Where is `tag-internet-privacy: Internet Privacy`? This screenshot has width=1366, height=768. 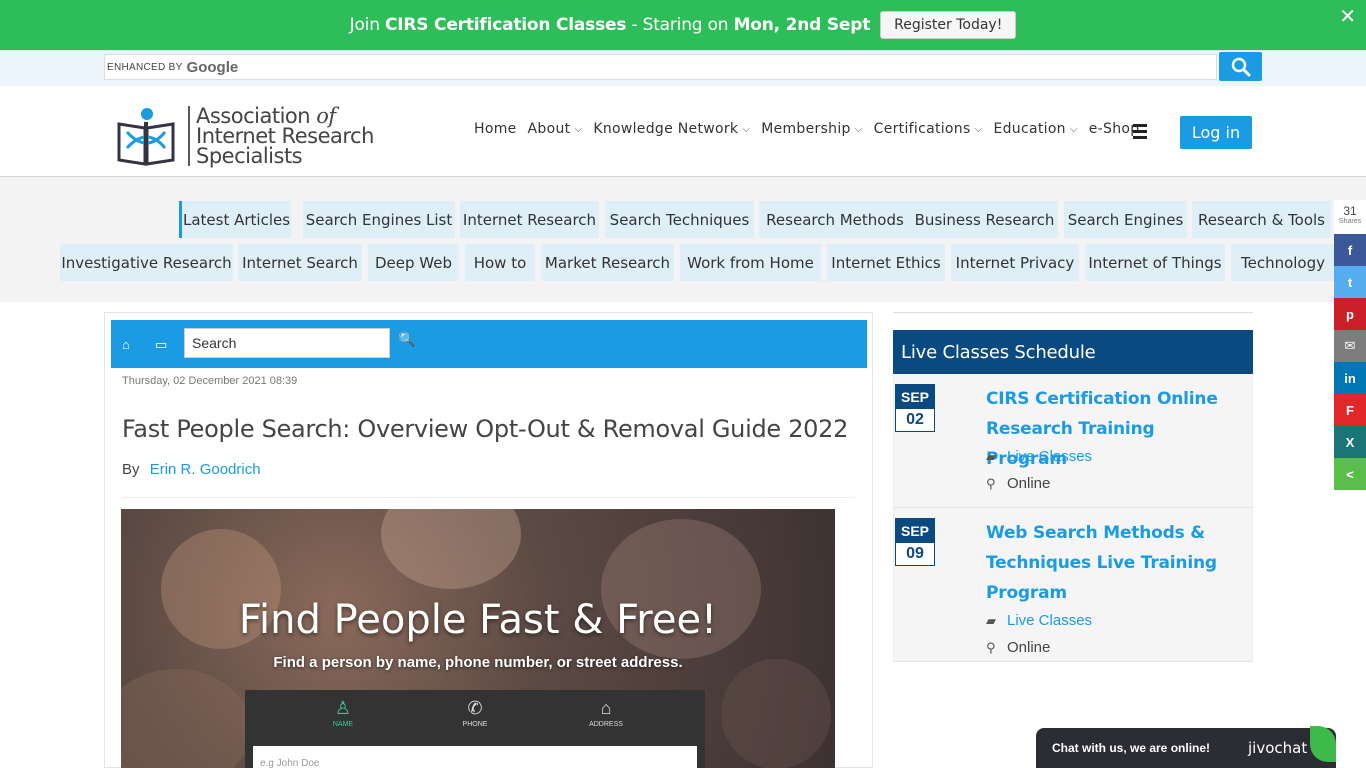 tag-internet-privacy: Internet Privacy is located at coordinates (1015, 262).